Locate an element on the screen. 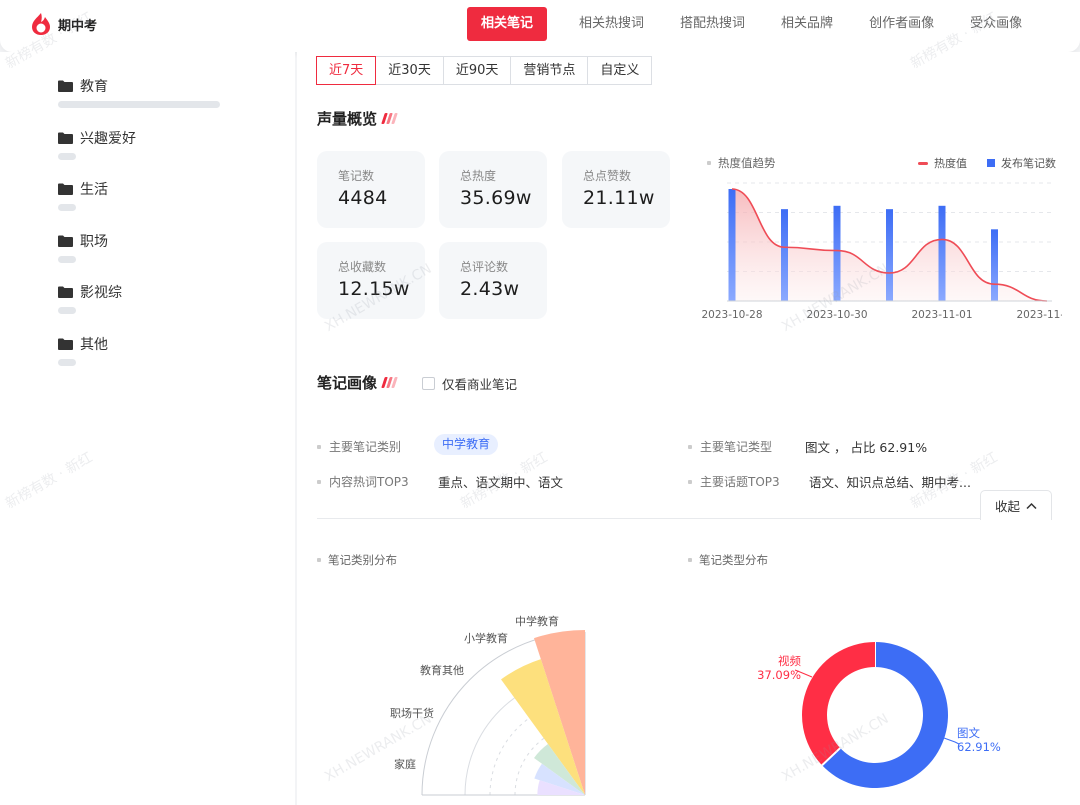  topics-row: 主要话题TOP3 is located at coordinates (734, 481).